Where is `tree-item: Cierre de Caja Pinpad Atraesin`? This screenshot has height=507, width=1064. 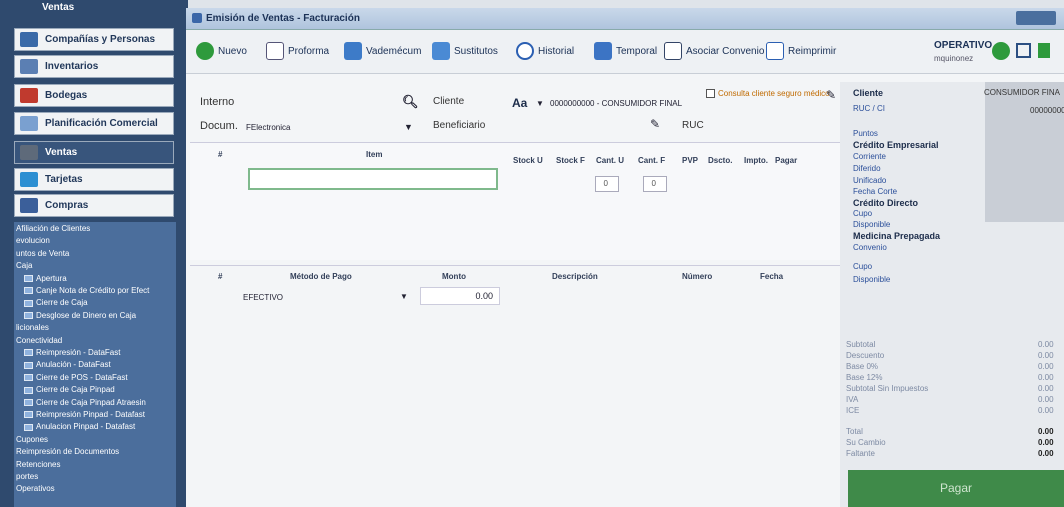
tree-item: Cierre de Caja Pinpad Atraesin is located at coordinates (85, 402).